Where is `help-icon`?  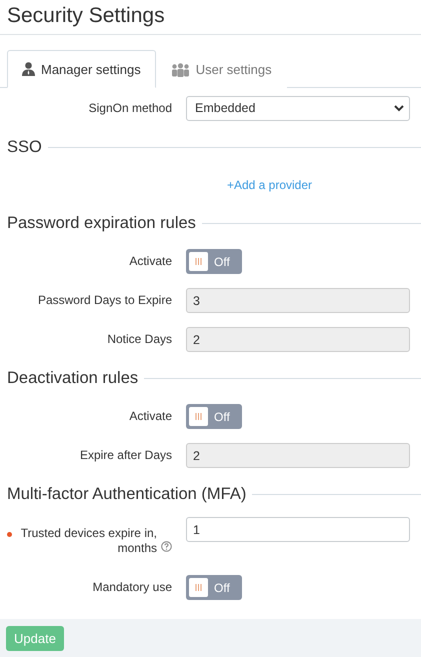
help-icon is located at coordinates (166, 546).